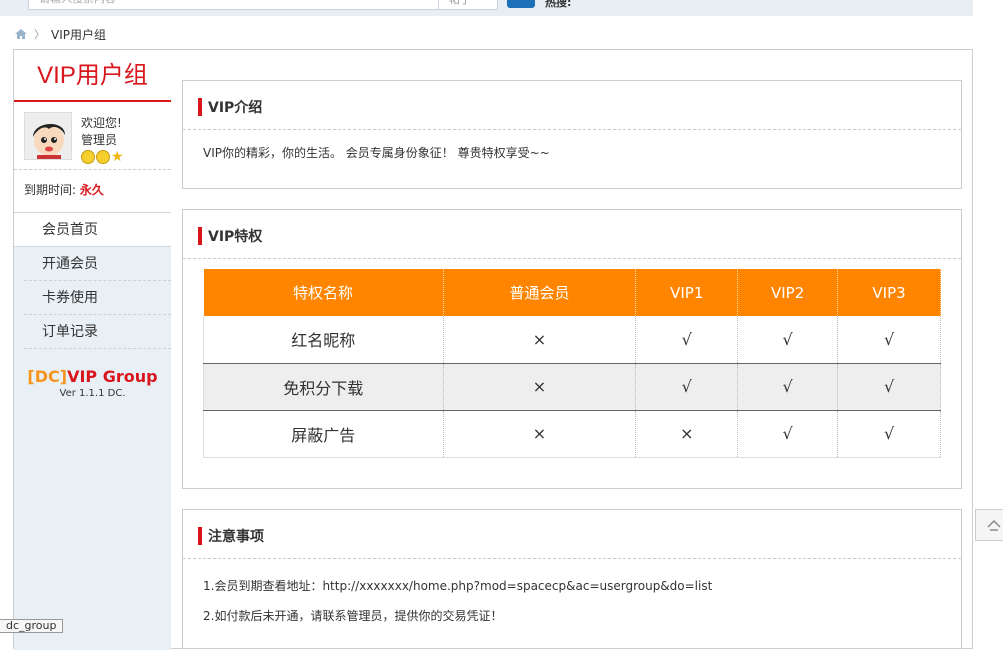 The height and width of the screenshot is (650, 1003). What do you see at coordinates (376, 153) in the screenshot?
I see `vip-intro-text: VIP你的精彩，你的生活。 会员专属身份象征！ 尊贵特权享受~~` at bounding box center [376, 153].